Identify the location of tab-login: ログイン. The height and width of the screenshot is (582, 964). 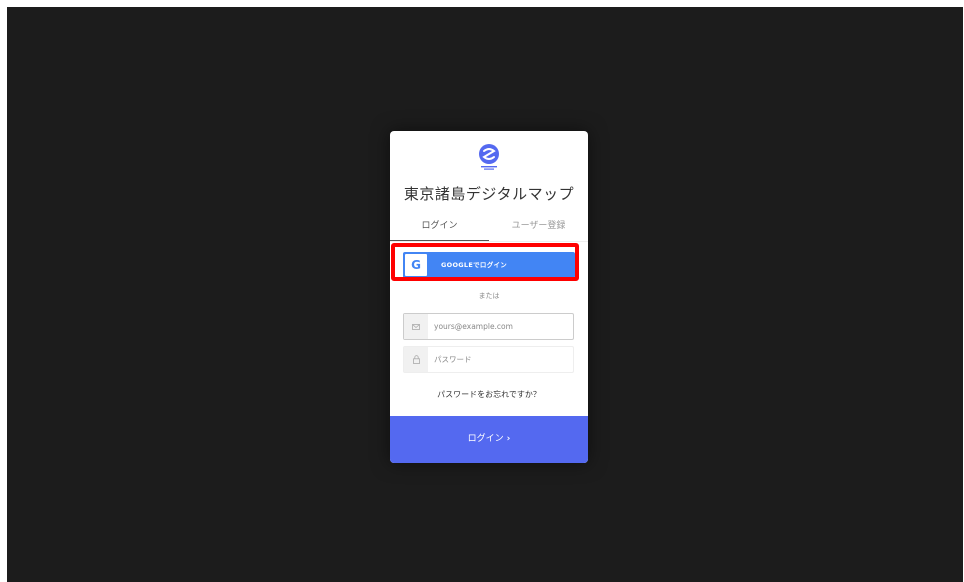
(439, 229).